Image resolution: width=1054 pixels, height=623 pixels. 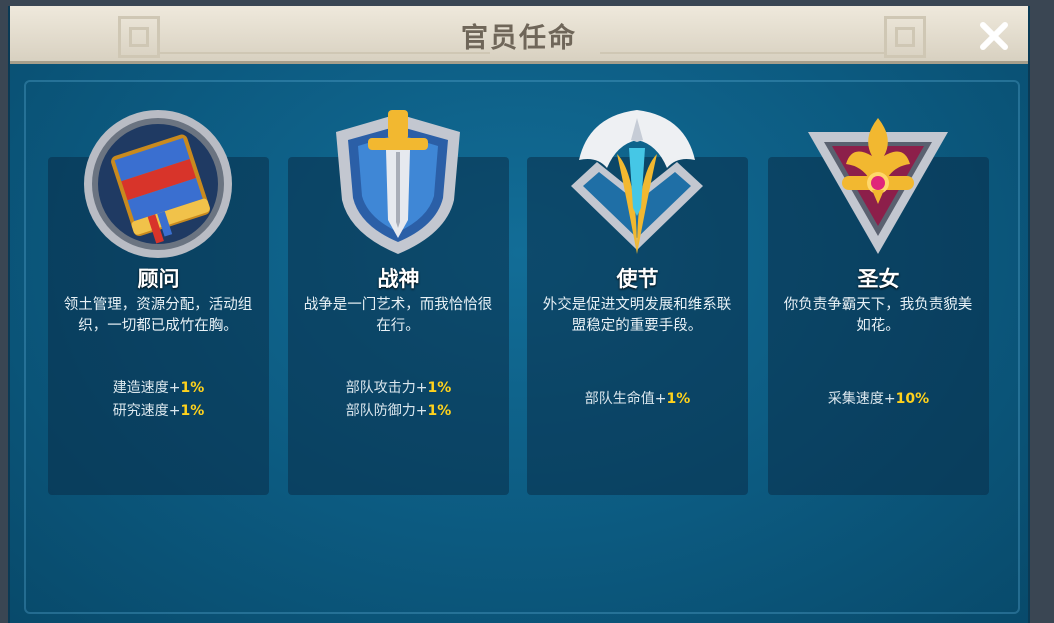 What do you see at coordinates (878, 186) in the screenshot?
I see `fleur-de-lis-icon` at bounding box center [878, 186].